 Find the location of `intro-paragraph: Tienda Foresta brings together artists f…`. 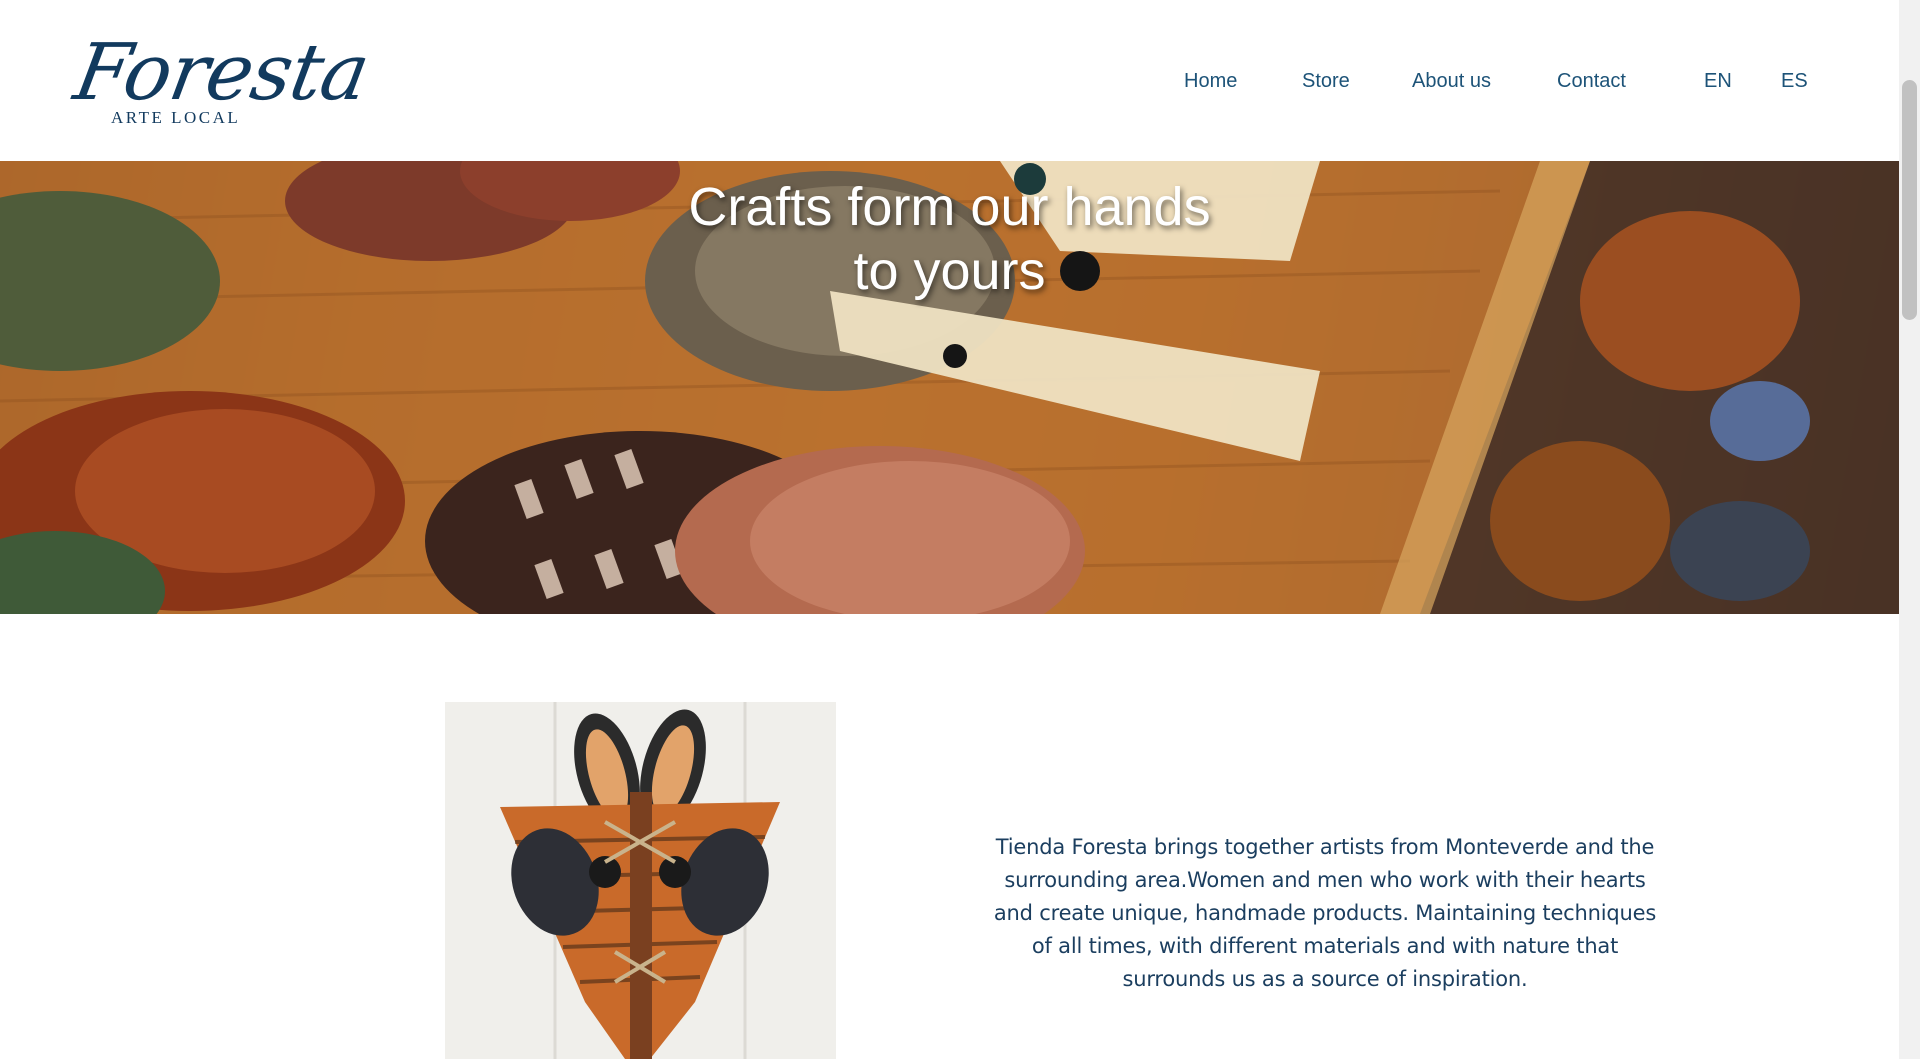

intro-paragraph: Tienda Foresta brings together artists f… is located at coordinates (1325, 913).